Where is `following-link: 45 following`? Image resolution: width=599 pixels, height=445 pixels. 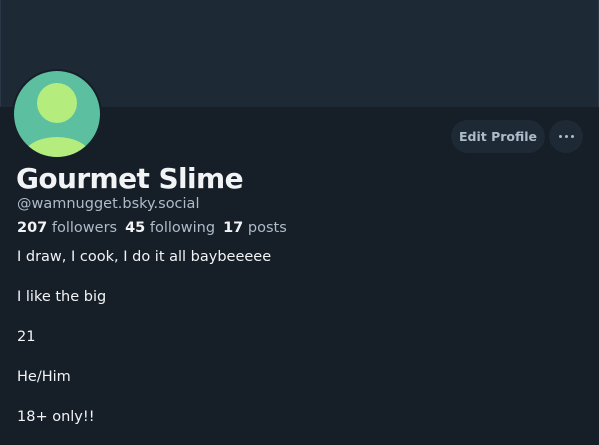
following-link: 45 following is located at coordinates (170, 228).